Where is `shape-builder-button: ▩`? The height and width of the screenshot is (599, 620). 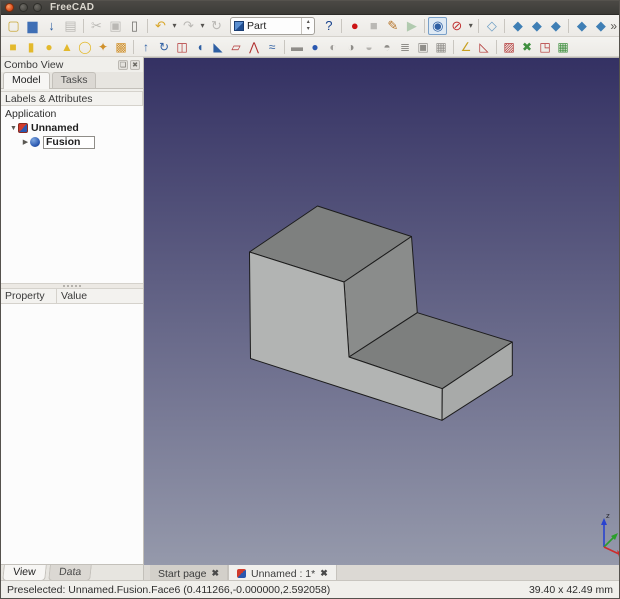
shape-builder-button: ▩ is located at coordinates (121, 46).